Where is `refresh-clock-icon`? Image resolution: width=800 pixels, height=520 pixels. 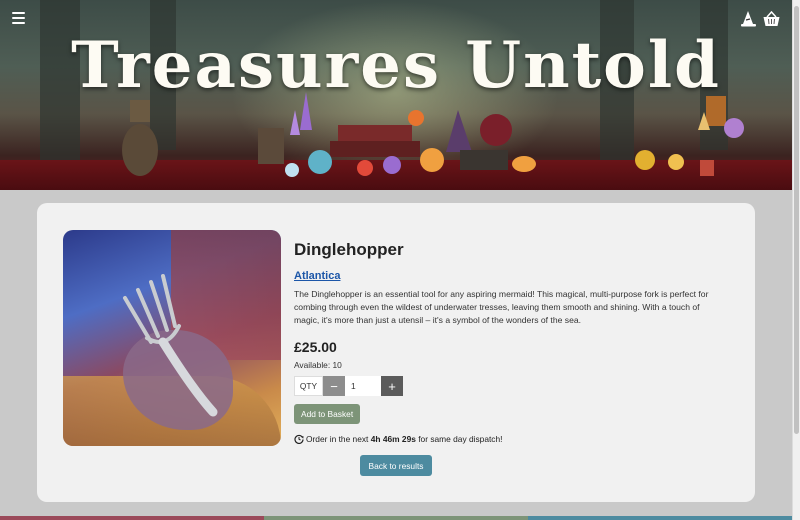
refresh-clock-icon is located at coordinates (299, 439).